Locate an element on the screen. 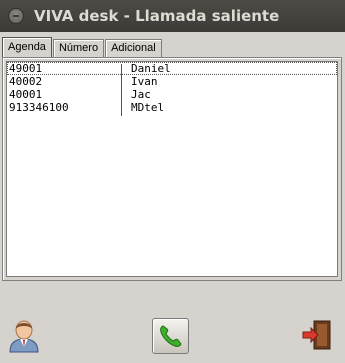  exit-button is located at coordinates (317, 335).